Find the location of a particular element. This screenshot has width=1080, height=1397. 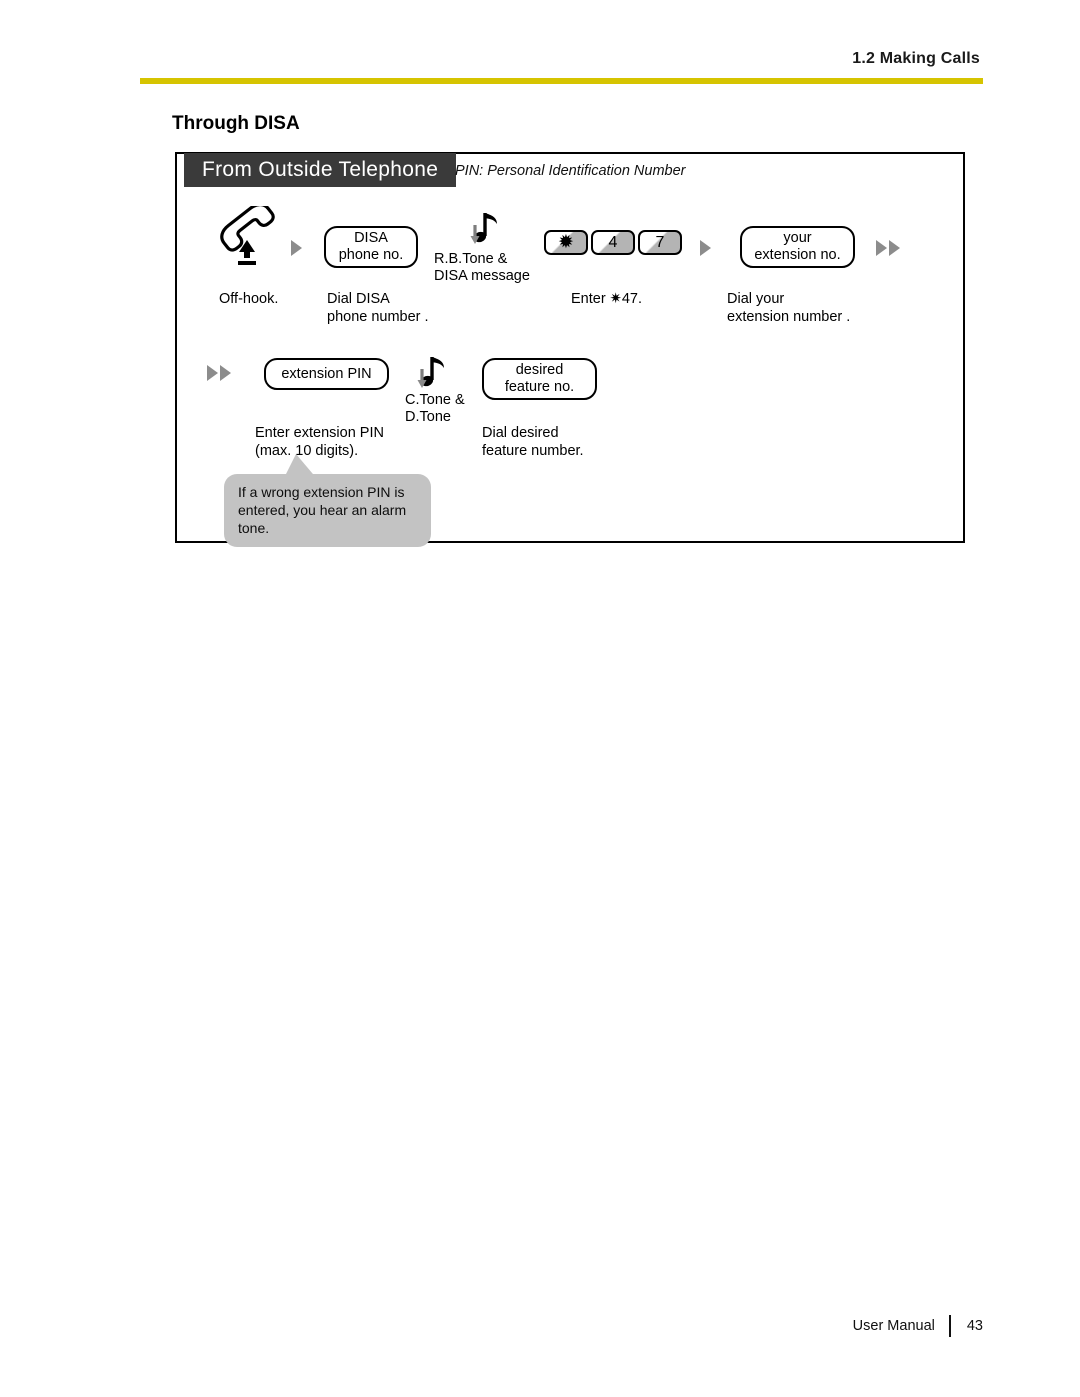

dial-extension-caption: Dial your extension number . is located at coordinates (789, 308).